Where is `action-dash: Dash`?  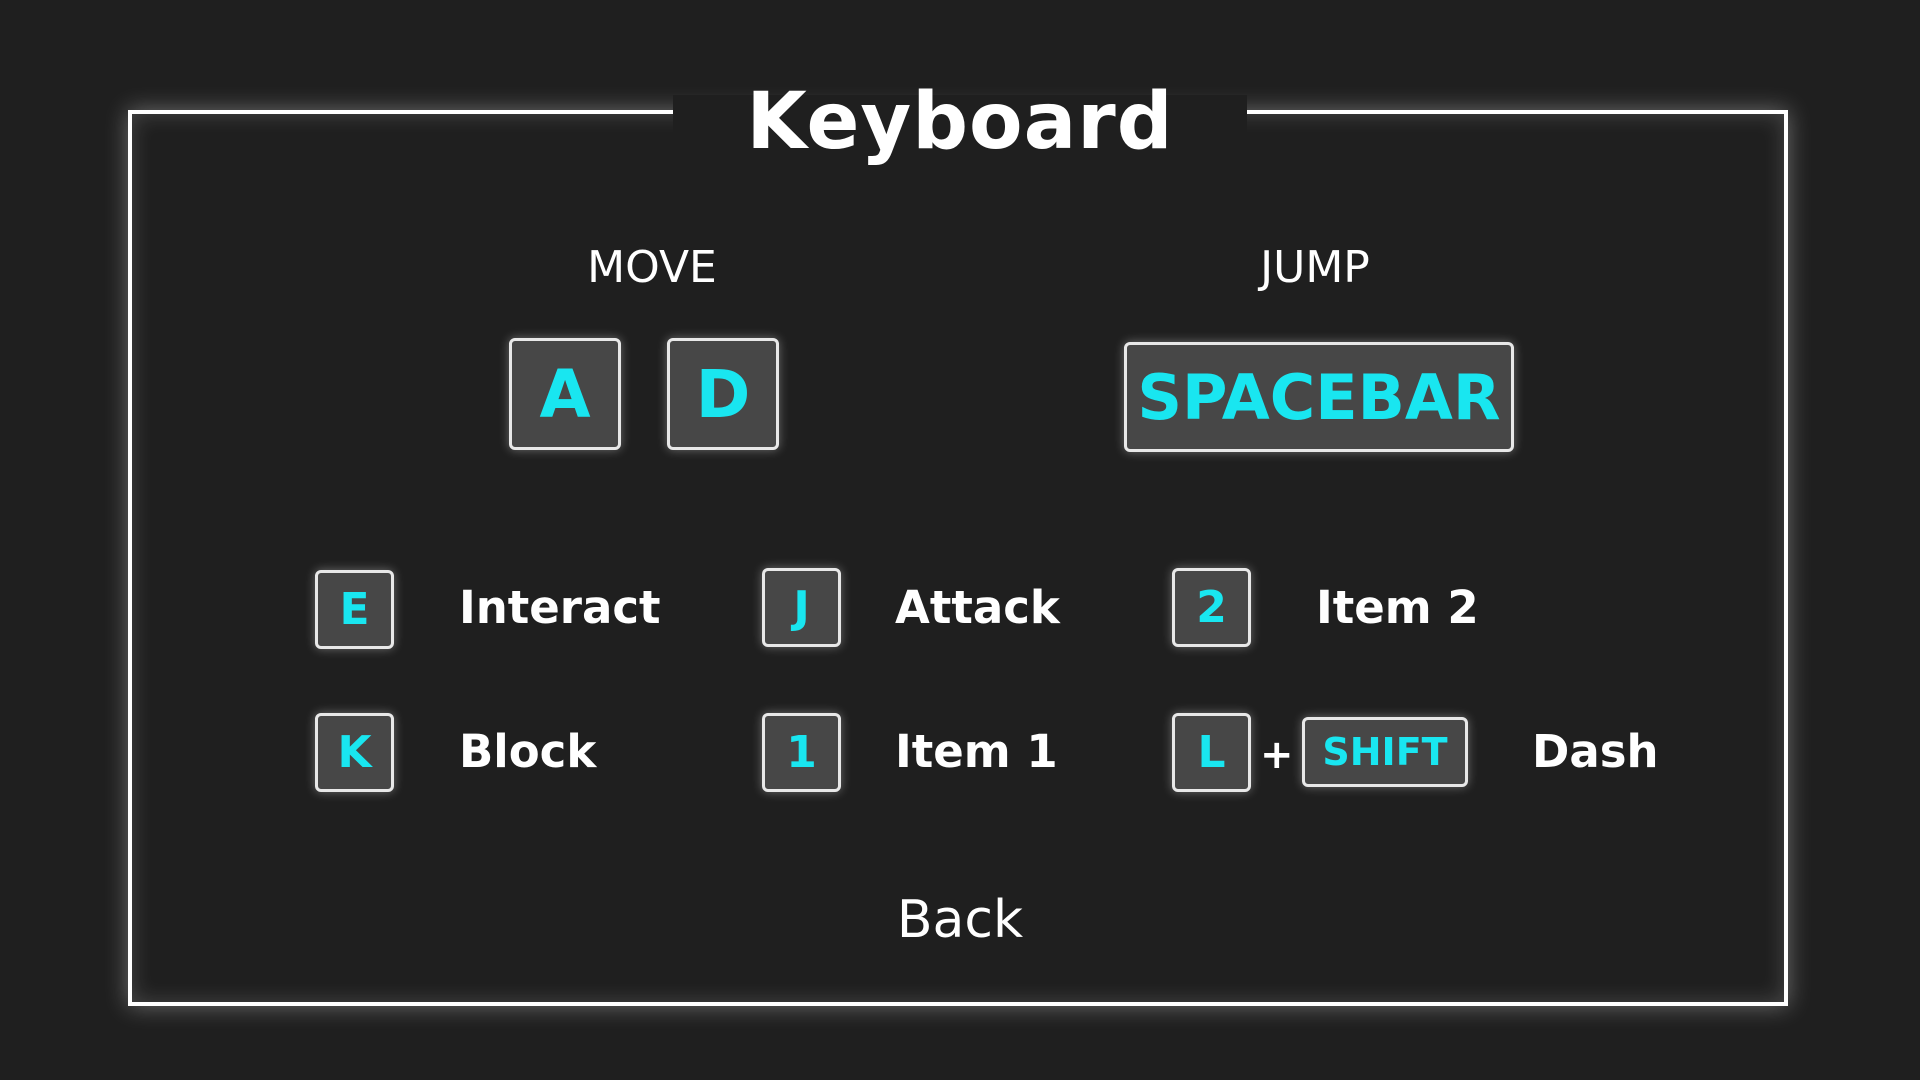
action-dash: Dash is located at coordinates (1595, 751).